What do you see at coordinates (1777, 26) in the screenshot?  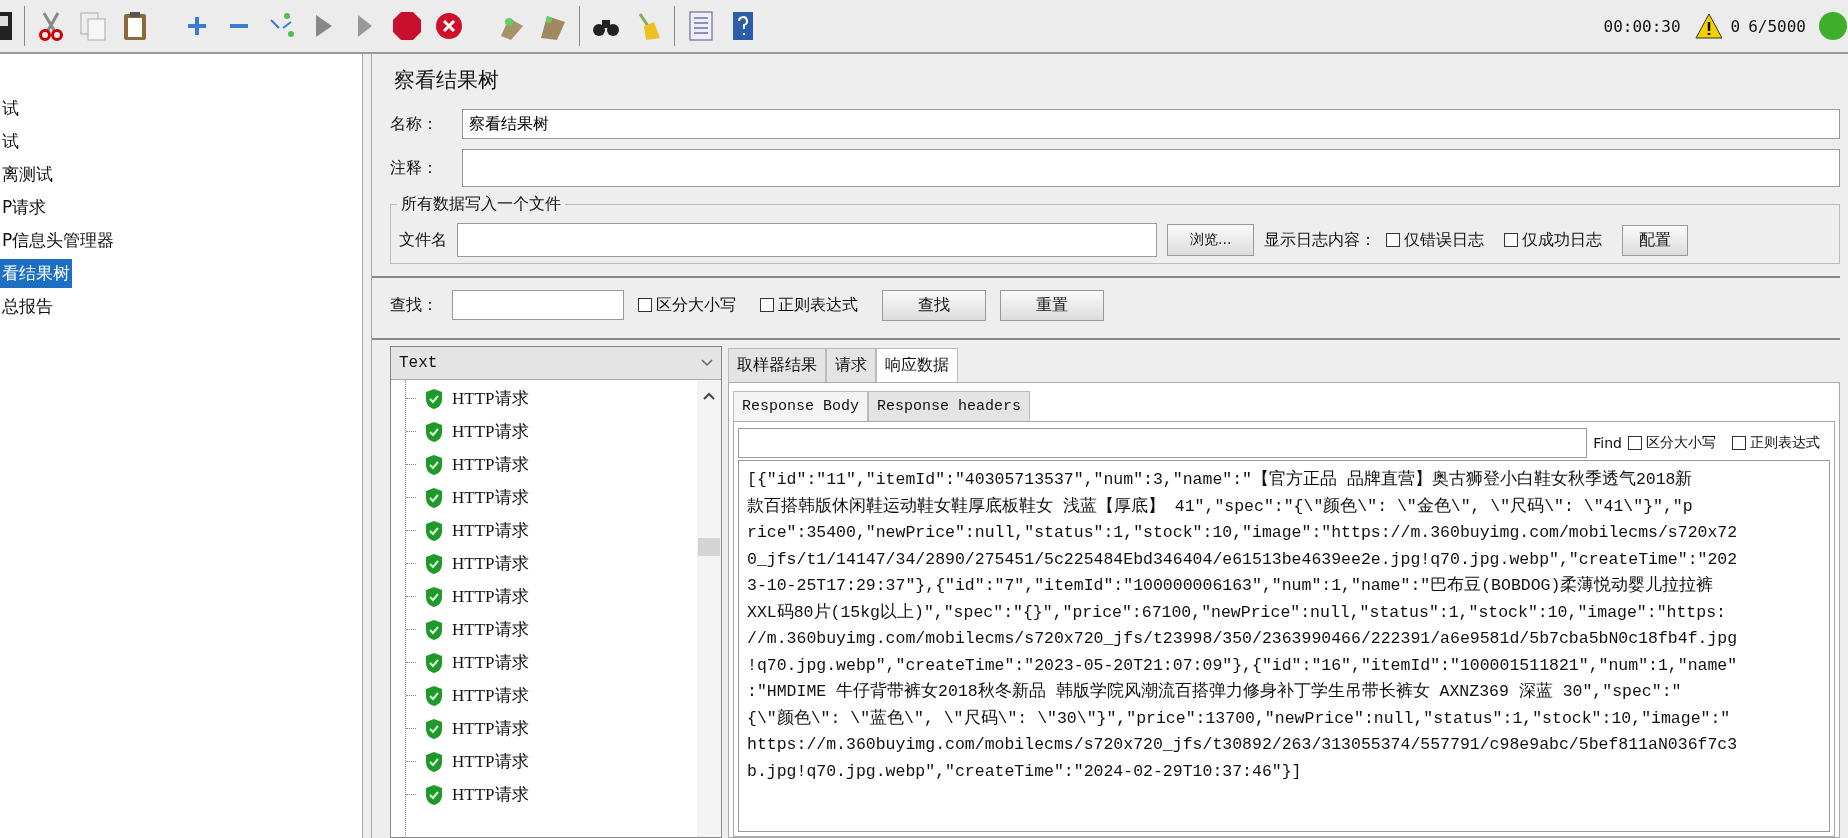 I see `thread-count: 6/5000` at bounding box center [1777, 26].